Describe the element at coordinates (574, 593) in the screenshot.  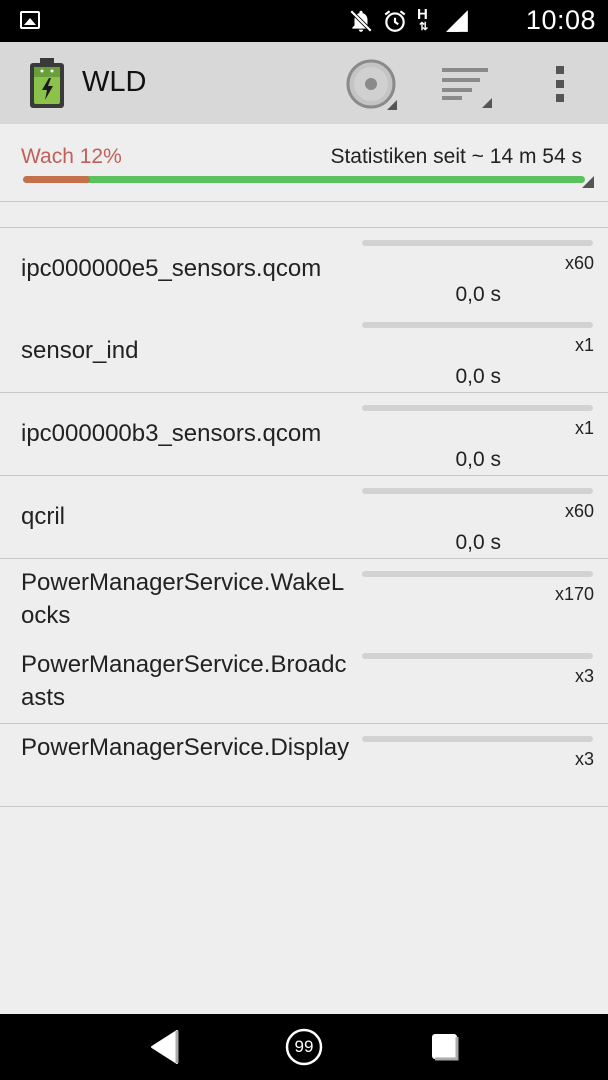
I see `wakelock-count: x170` at that location.